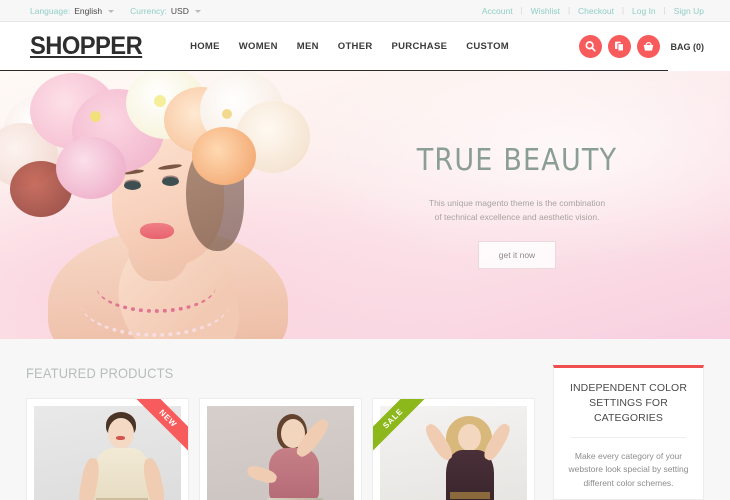 Image resolution: width=730 pixels, height=500 pixels. I want to click on panel-divider, so click(628, 437).